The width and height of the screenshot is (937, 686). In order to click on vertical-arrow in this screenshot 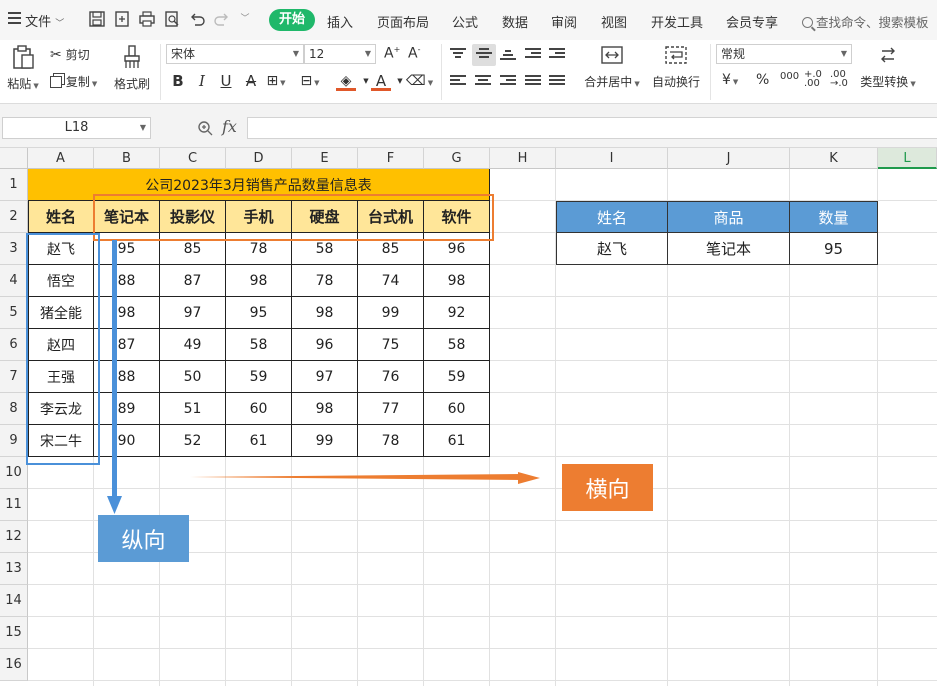, I will do `click(114, 377)`.